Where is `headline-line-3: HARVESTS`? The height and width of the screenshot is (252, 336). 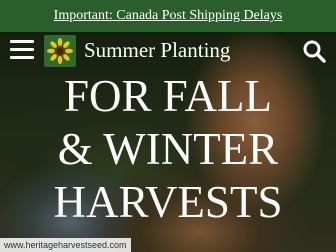 headline-line-3: HARVESTS is located at coordinates (168, 202).